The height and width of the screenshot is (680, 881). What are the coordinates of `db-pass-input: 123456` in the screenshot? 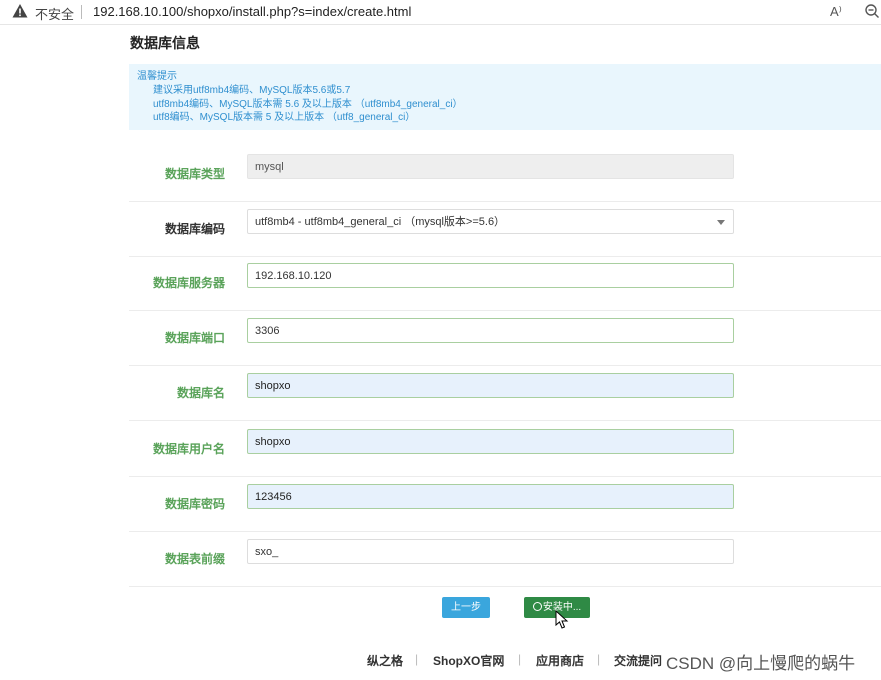 It's located at (490, 496).